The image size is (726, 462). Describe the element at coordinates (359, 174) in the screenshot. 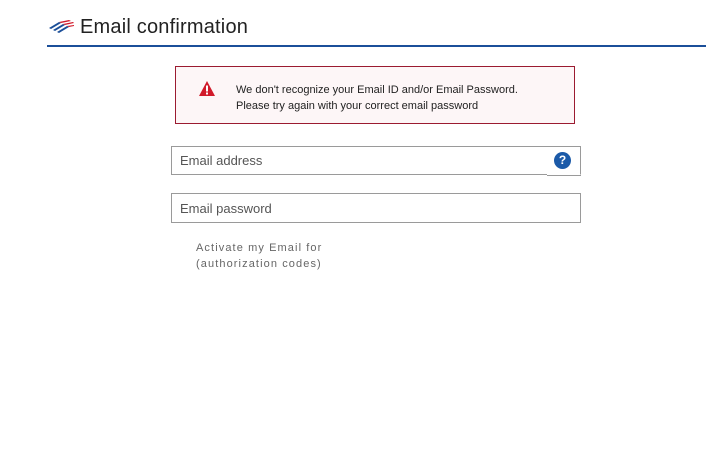

I see `email-field-underline` at that location.